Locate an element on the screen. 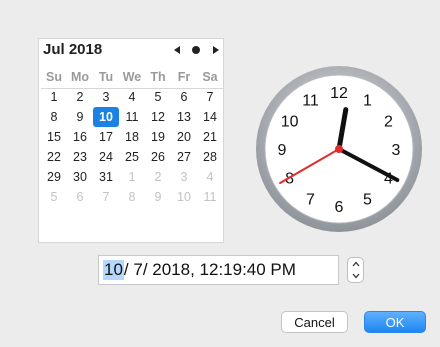 Image resolution: width=440 pixels, height=347 pixels. next-month-button is located at coordinates (216, 50).